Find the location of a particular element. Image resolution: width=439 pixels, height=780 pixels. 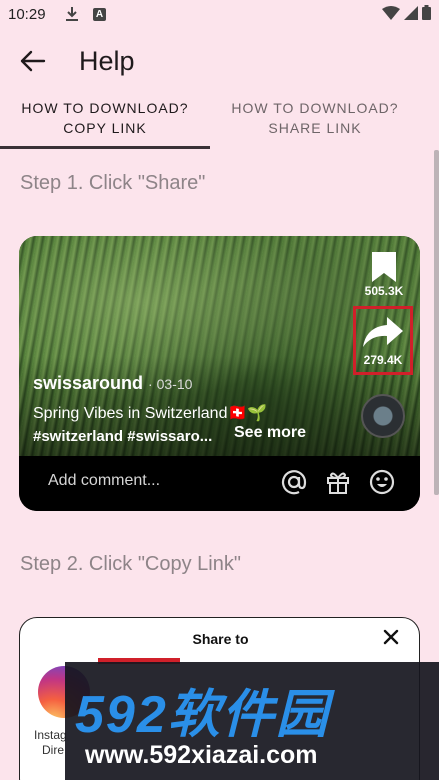

share-count: 279.4K is located at coordinates (383, 360).